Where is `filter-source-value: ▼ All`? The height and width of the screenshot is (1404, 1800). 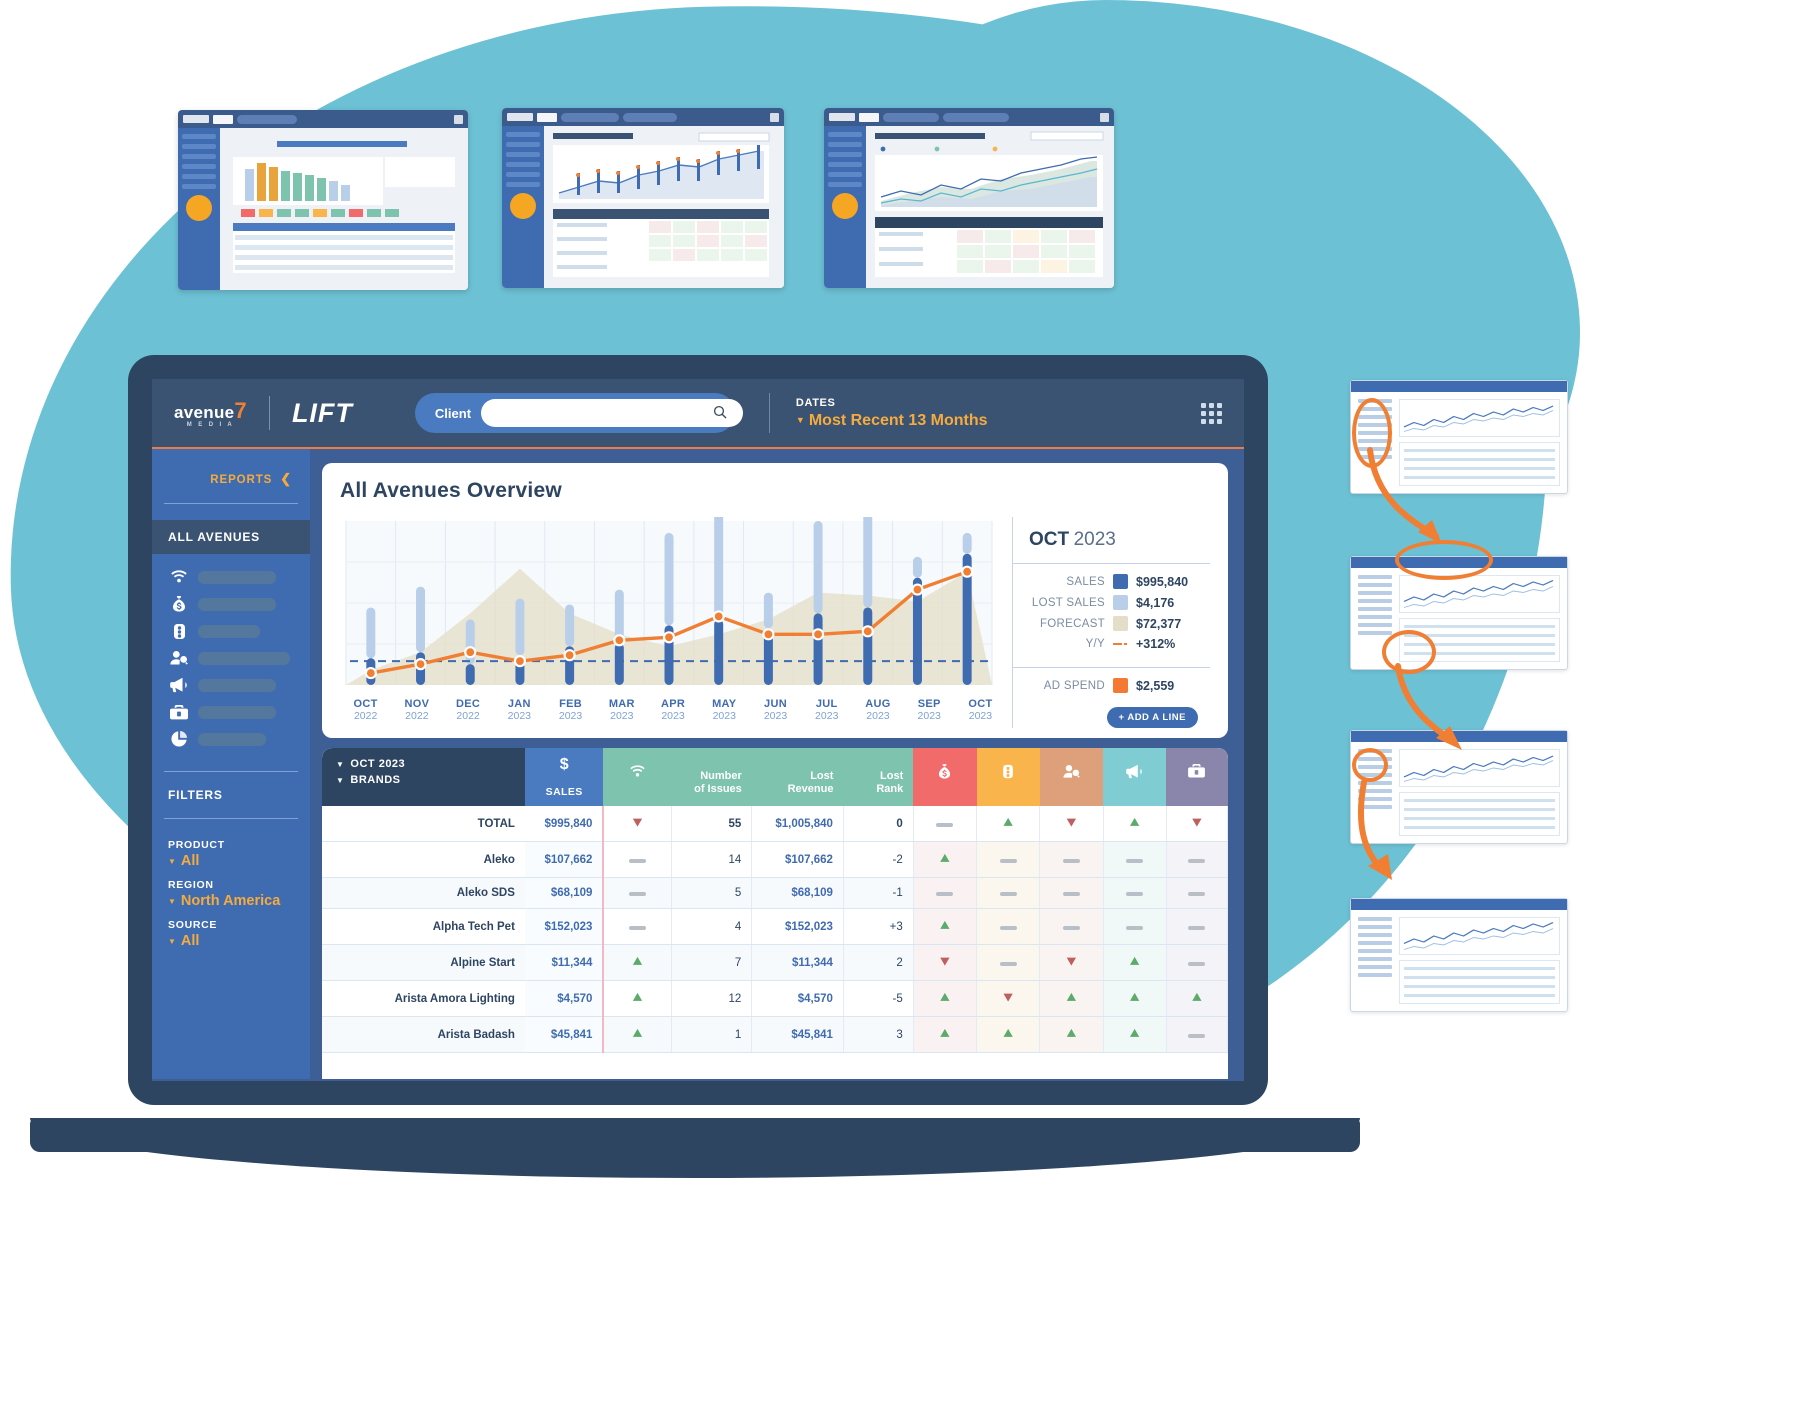
filter-source-value: ▼ All is located at coordinates (239, 941).